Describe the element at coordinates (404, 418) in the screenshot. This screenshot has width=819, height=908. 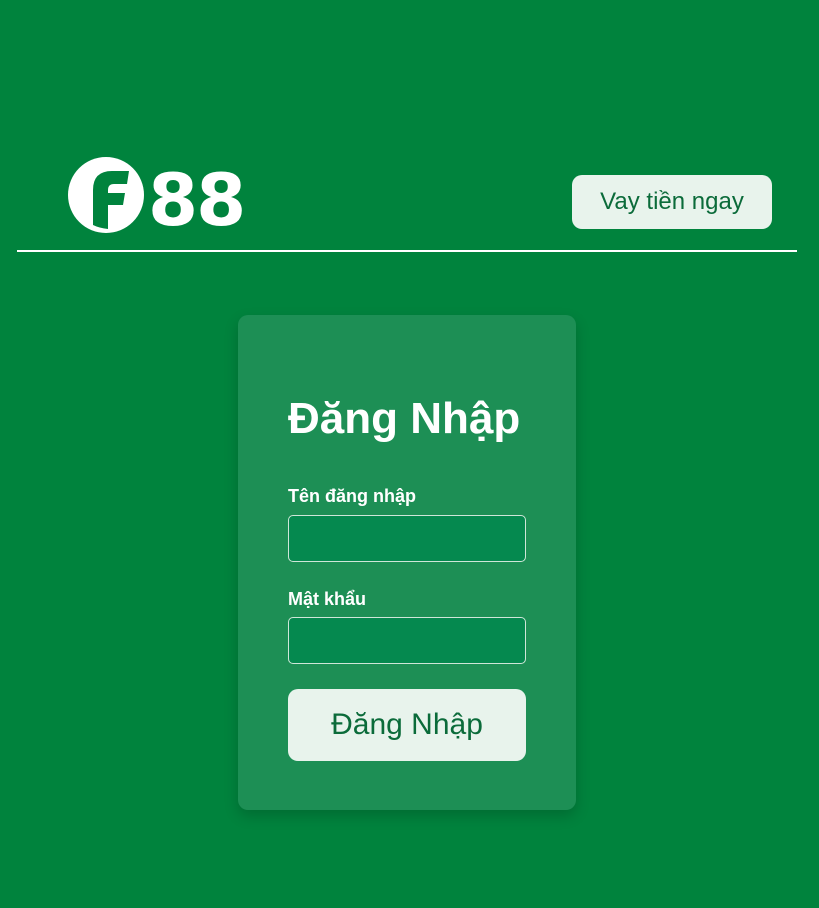
I see `login-title: Đăng Nhập` at that location.